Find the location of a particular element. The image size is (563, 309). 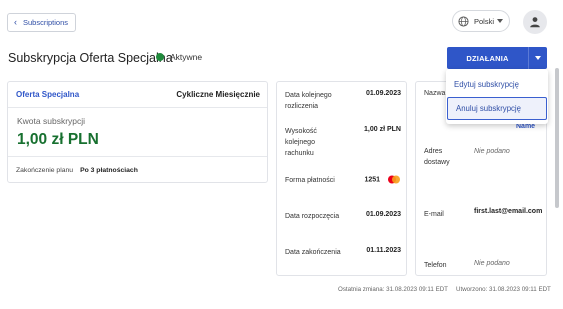

actions-dropdown-toggle is located at coordinates (538, 58).